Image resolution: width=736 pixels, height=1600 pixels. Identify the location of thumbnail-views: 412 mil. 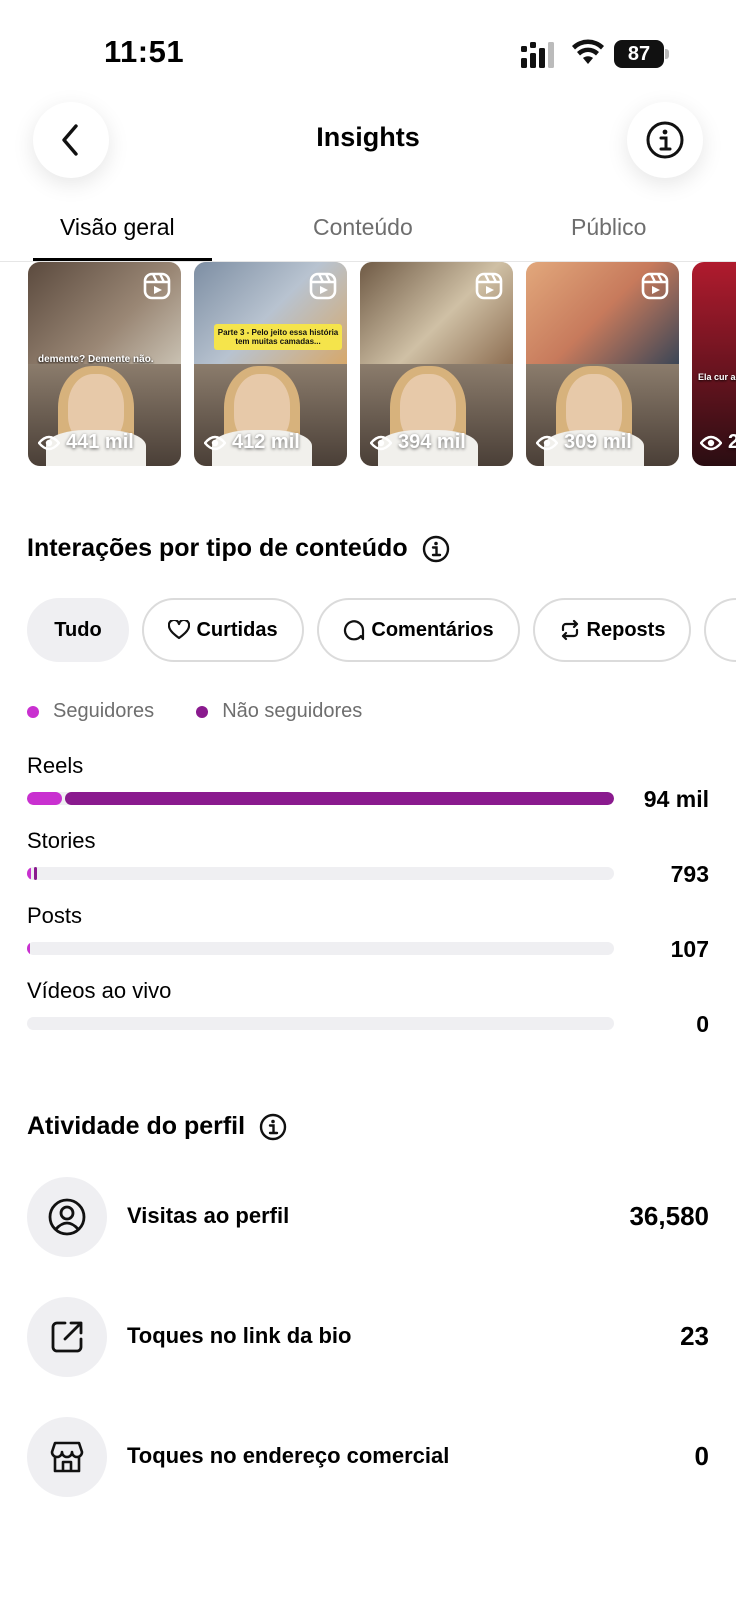
(266, 442).